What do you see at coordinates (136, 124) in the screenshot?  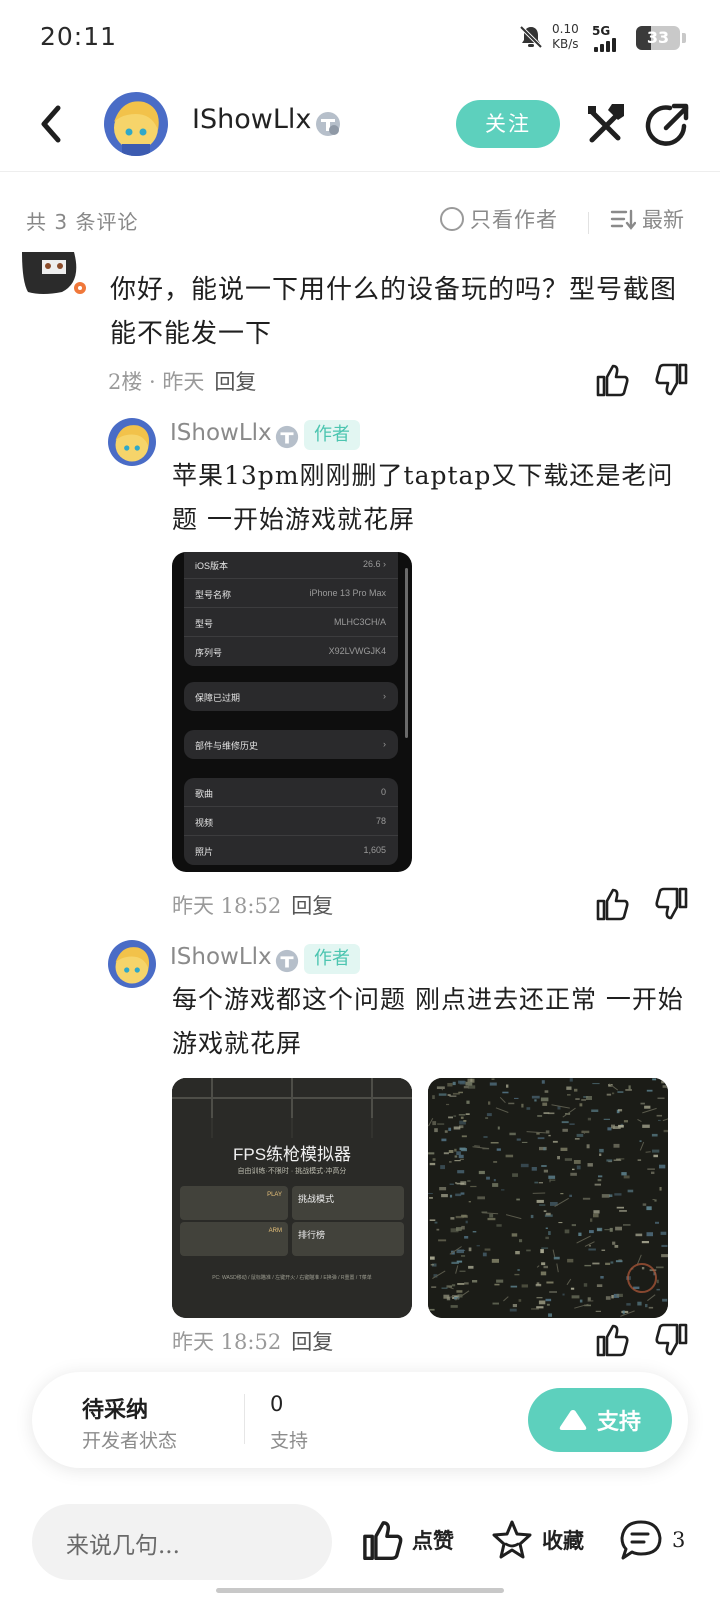 I see `avatar` at bounding box center [136, 124].